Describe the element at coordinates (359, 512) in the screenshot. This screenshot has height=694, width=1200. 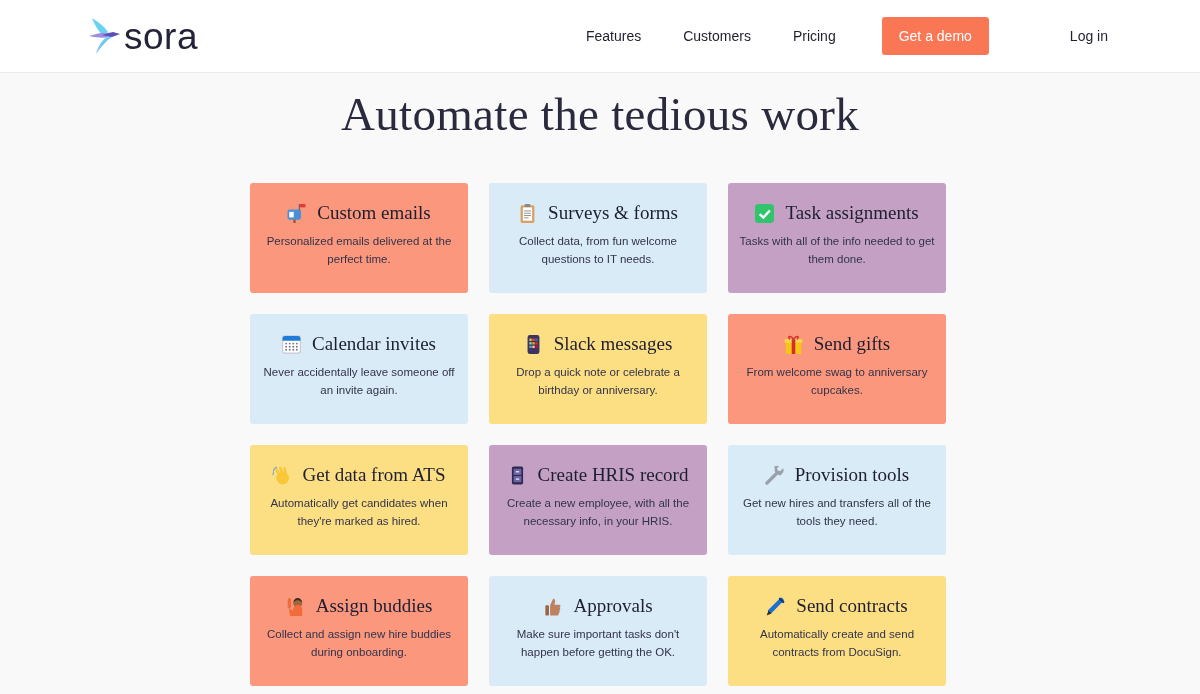
I see `card-description: Automatically get candidates when they're marked as hired.` at that location.